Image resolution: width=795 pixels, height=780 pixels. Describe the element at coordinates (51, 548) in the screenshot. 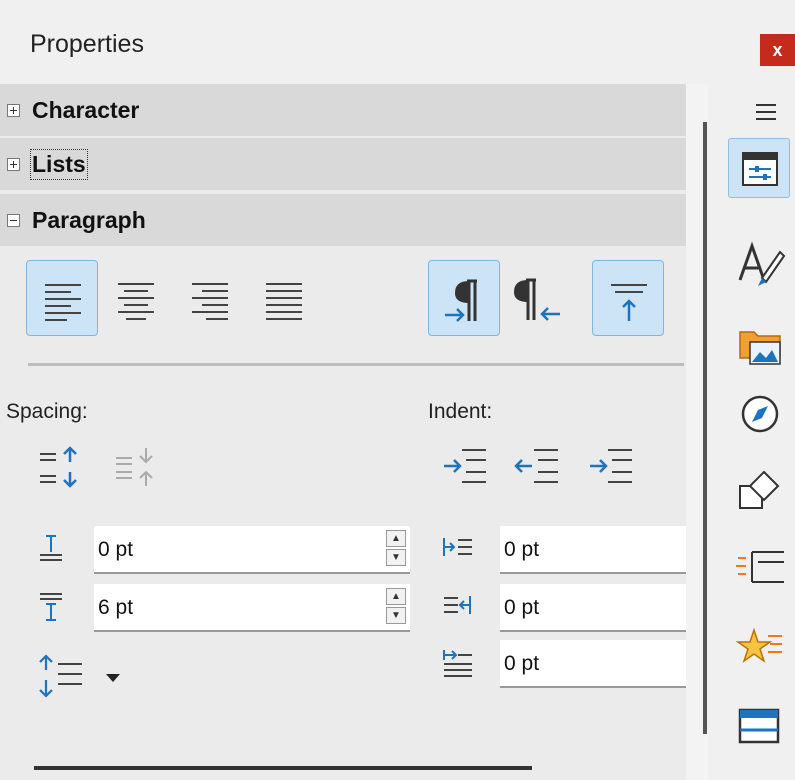

I see `above-paragraph-spacing-icon` at that location.